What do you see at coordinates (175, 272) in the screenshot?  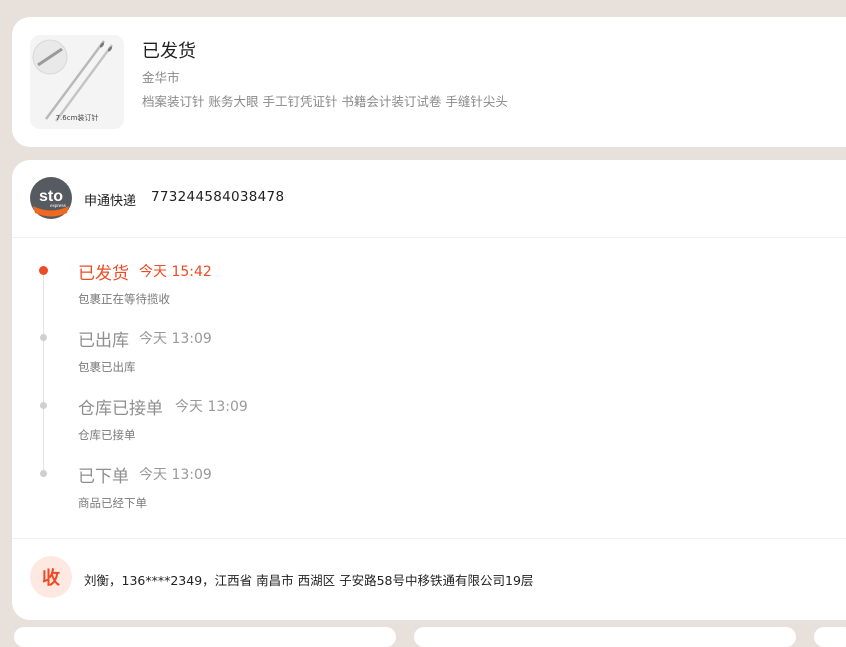 I see `event-time: 今天 15:42` at bounding box center [175, 272].